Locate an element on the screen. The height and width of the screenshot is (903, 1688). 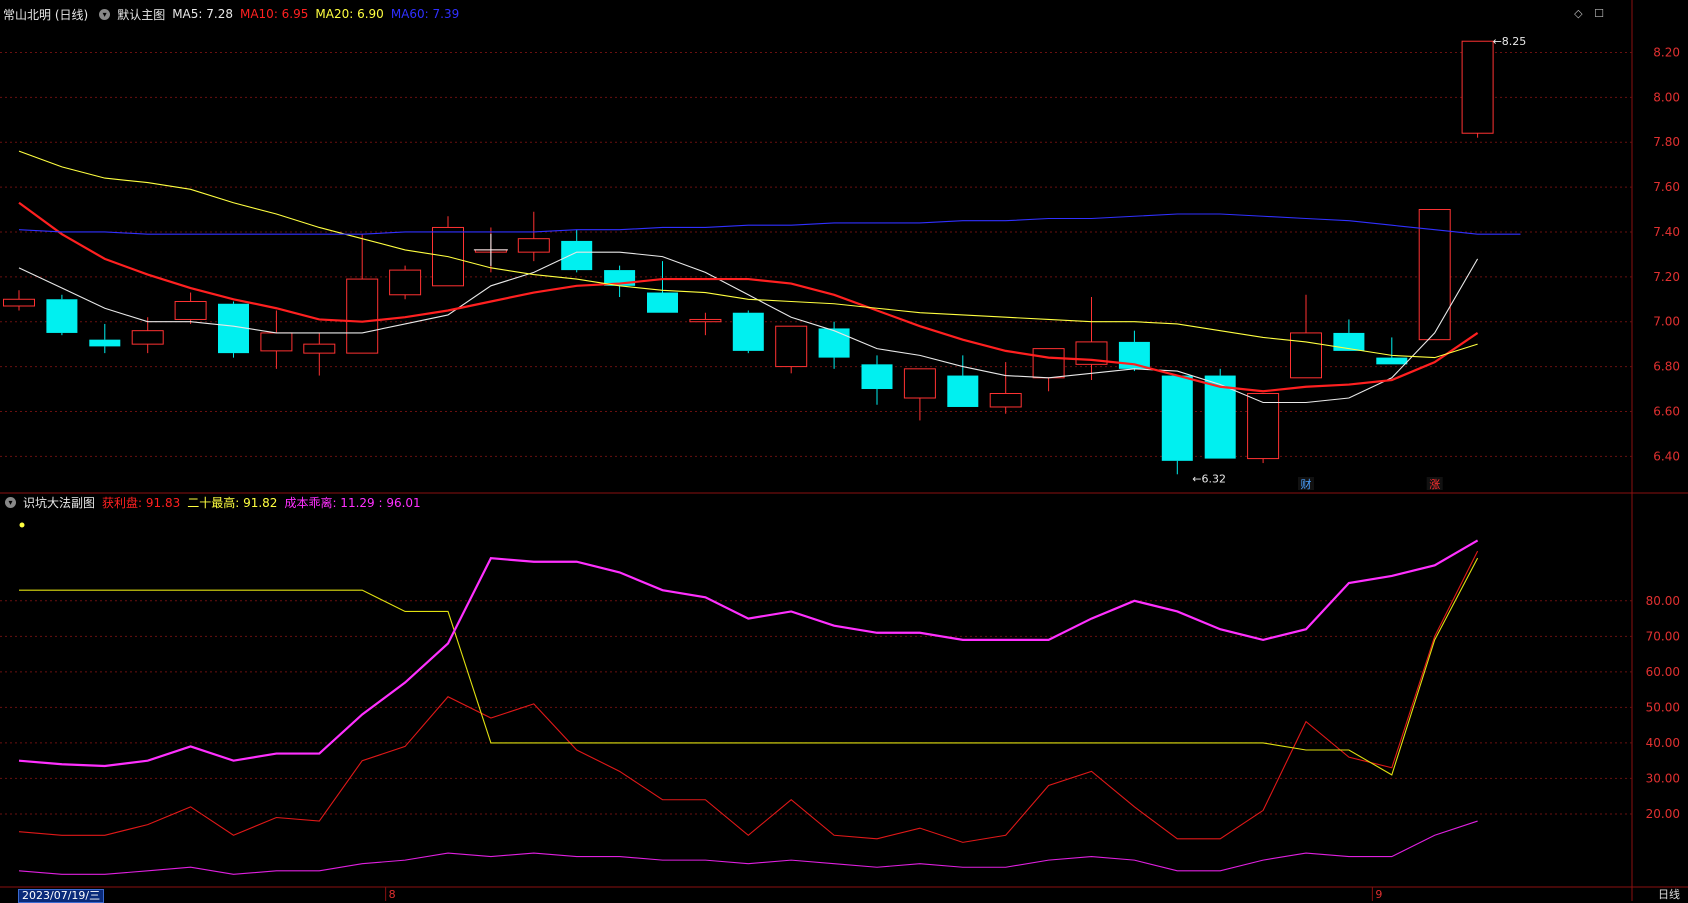
event-tag: 涨 is located at coordinates (1434, 484).